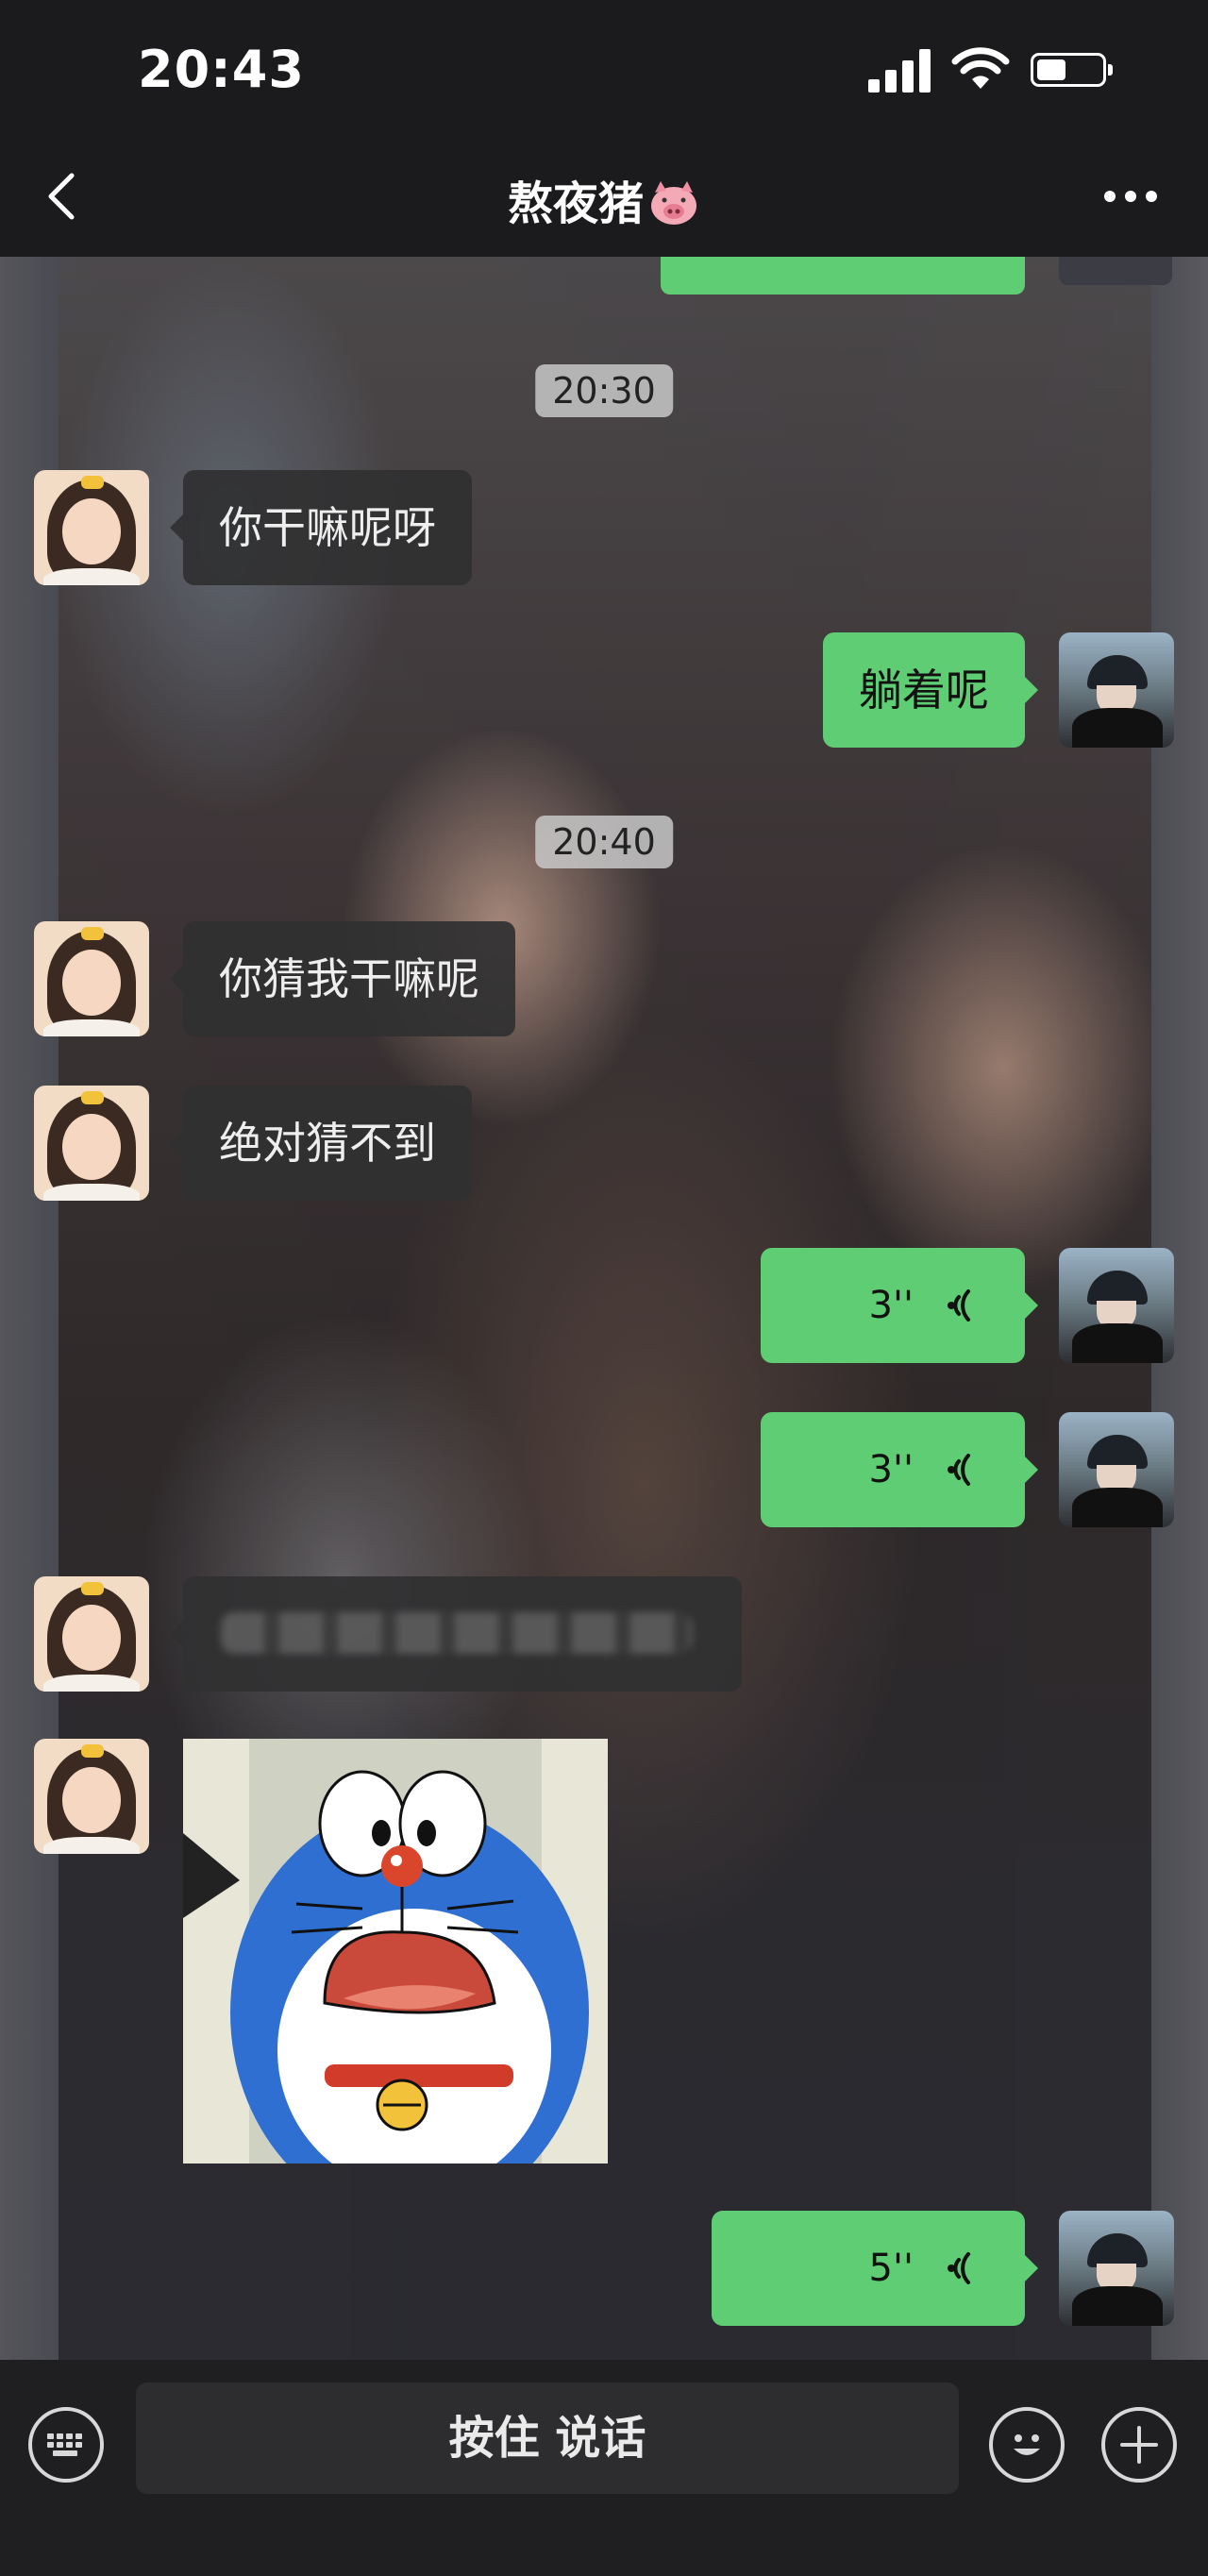 This screenshot has height=2576, width=1208. I want to click on emoji-button, so click(1027, 2445).